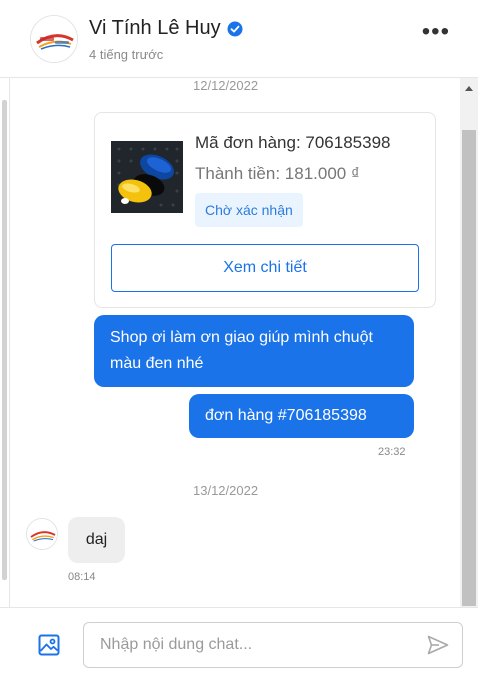  Describe the element at coordinates (301, 416) in the screenshot. I see `outgoing-message: đơn hàng #706185398` at that location.